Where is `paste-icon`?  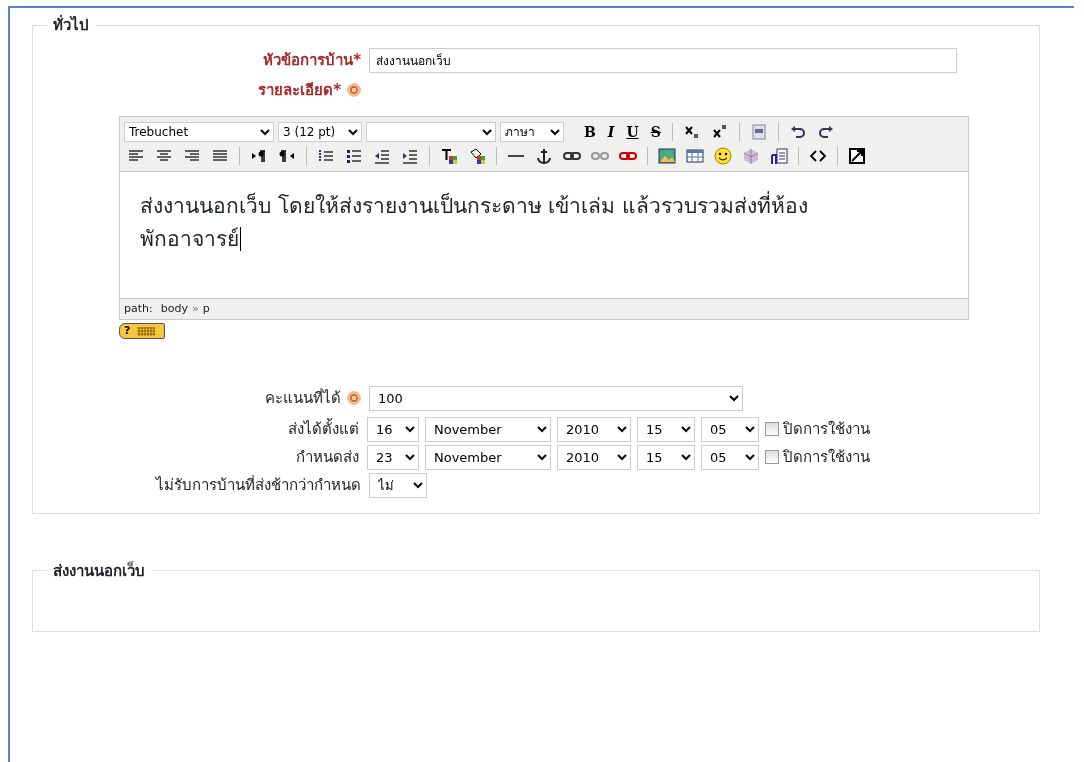
paste-icon is located at coordinates (779, 155).